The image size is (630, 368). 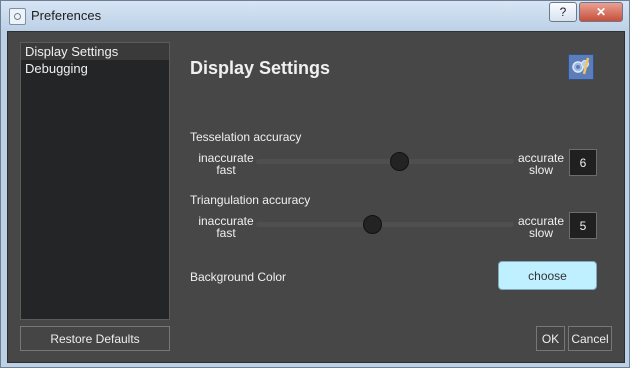 I want to click on tesselation-slider-thumb, so click(x=399, y=161).